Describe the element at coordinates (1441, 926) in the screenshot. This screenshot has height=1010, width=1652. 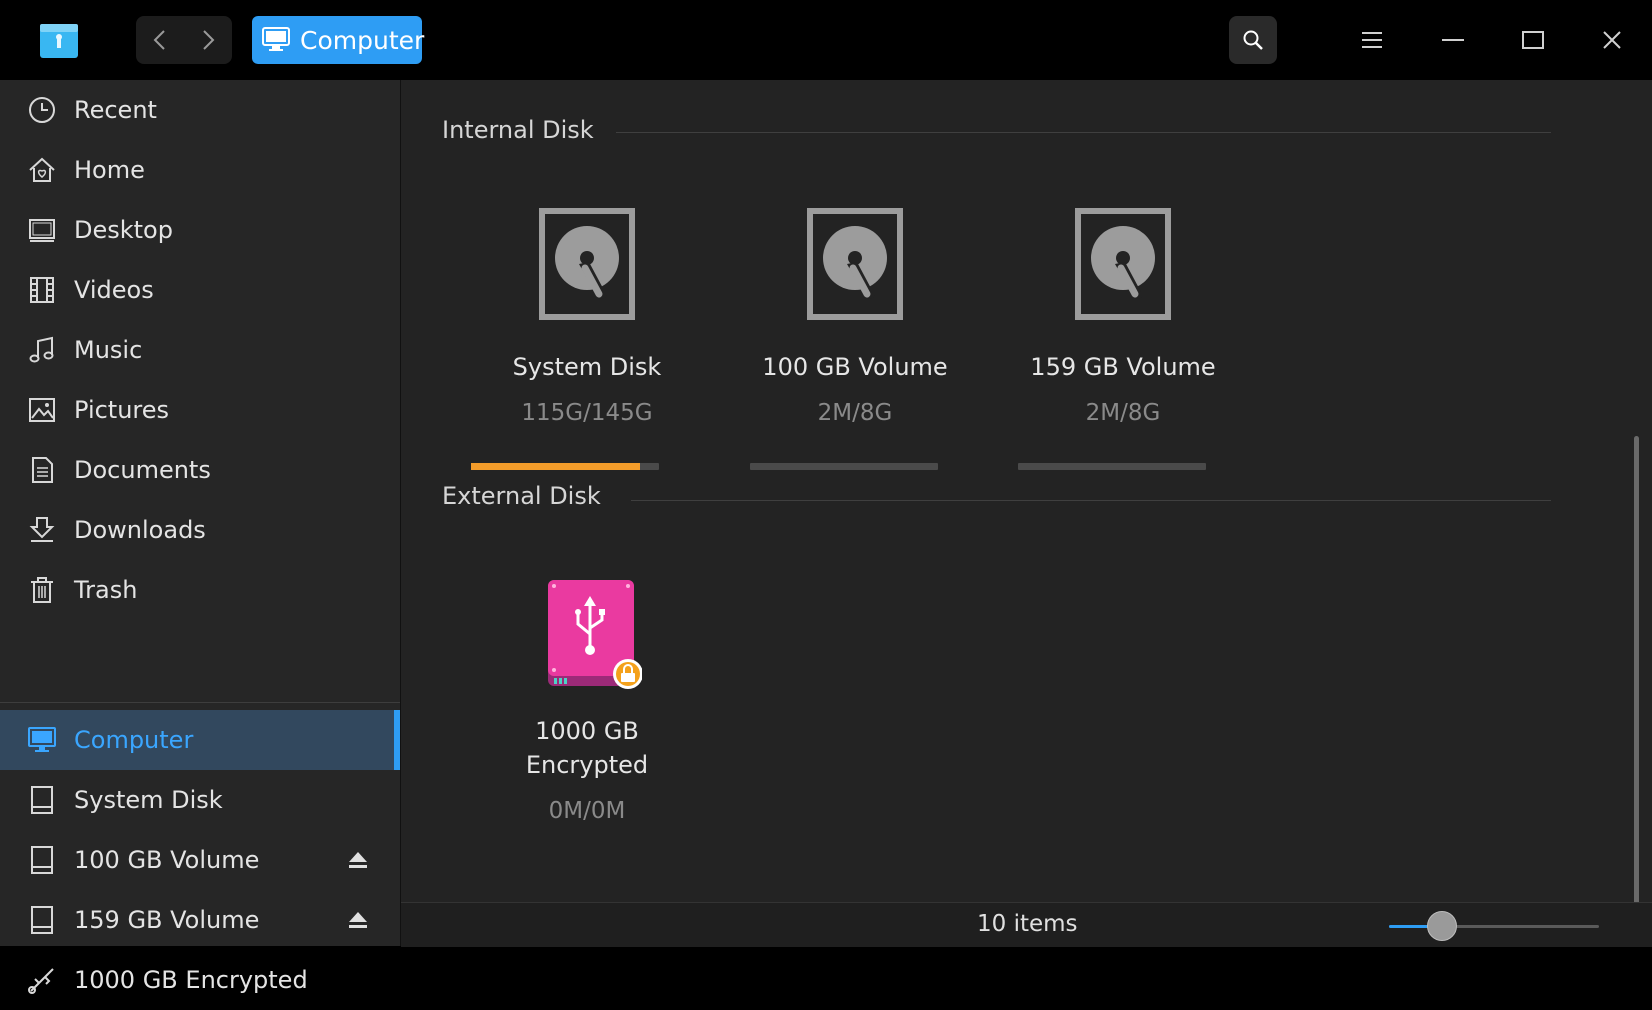
I see `zoom-slider-handle` at that location.